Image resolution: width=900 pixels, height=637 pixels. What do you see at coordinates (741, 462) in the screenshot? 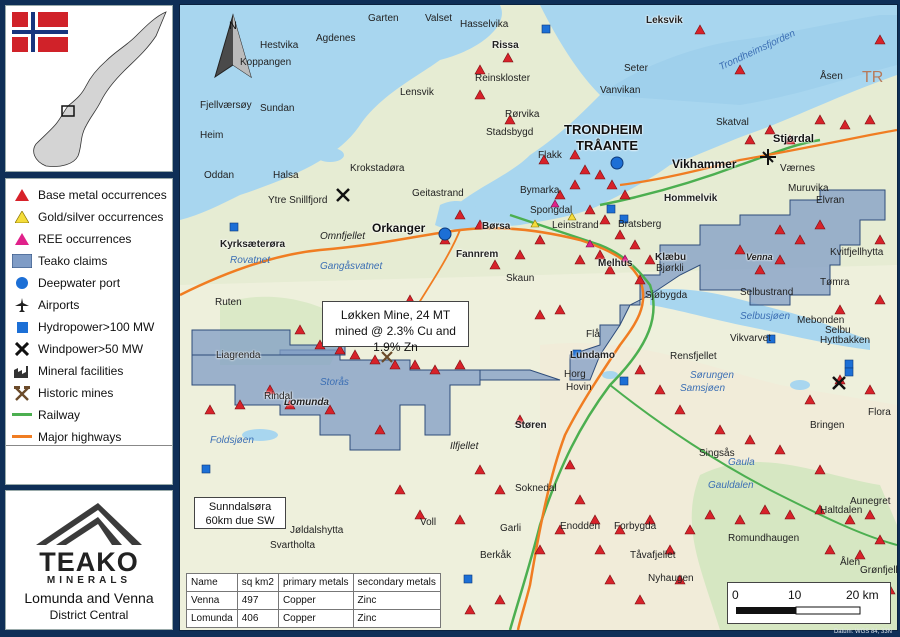
I see `label-gaula: Gaula` at bounding box center [741, 462].